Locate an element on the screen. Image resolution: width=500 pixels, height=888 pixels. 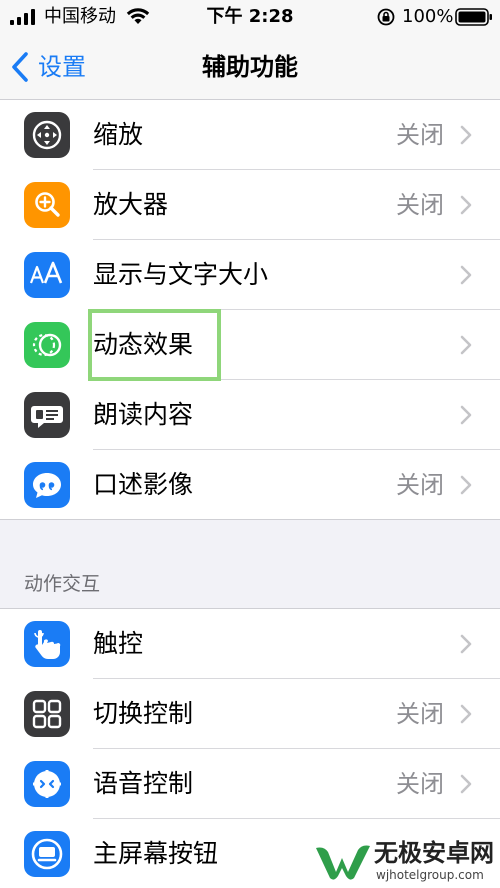
highlight-annotation-box is located at coordinates (154, 345).